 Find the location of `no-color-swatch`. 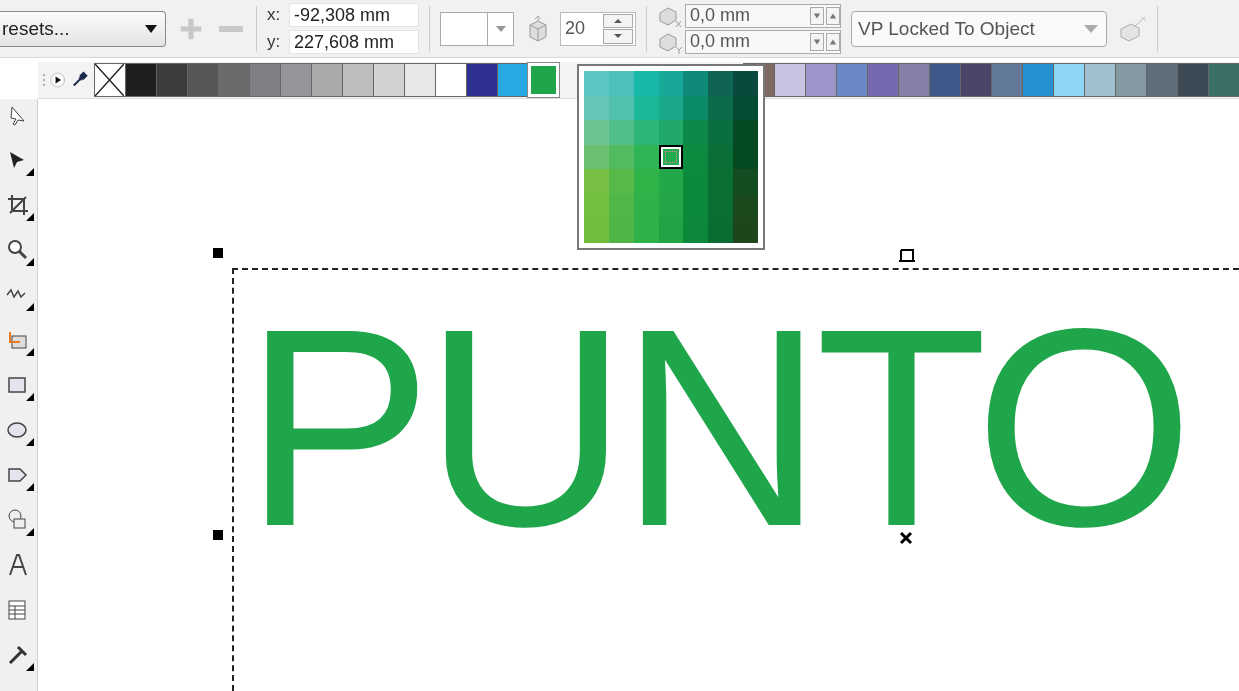

no-color-swatch is located at coordinates (109, 80).